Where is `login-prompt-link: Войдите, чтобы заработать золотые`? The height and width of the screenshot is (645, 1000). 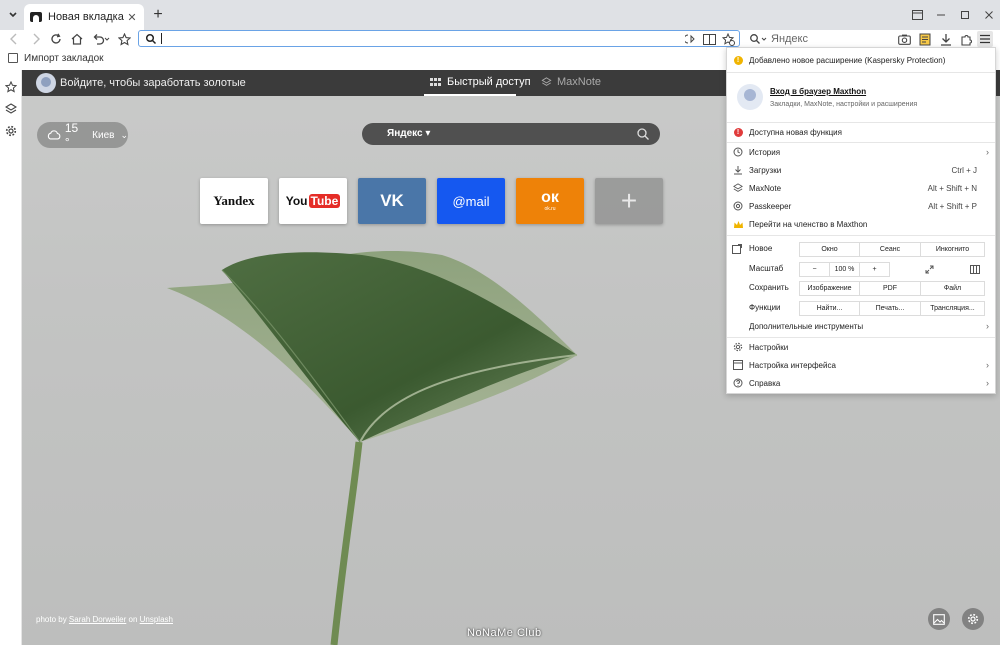
login-prompt-link: Войдите, чтобы заработать золотые is located at coordinates (153, 83).